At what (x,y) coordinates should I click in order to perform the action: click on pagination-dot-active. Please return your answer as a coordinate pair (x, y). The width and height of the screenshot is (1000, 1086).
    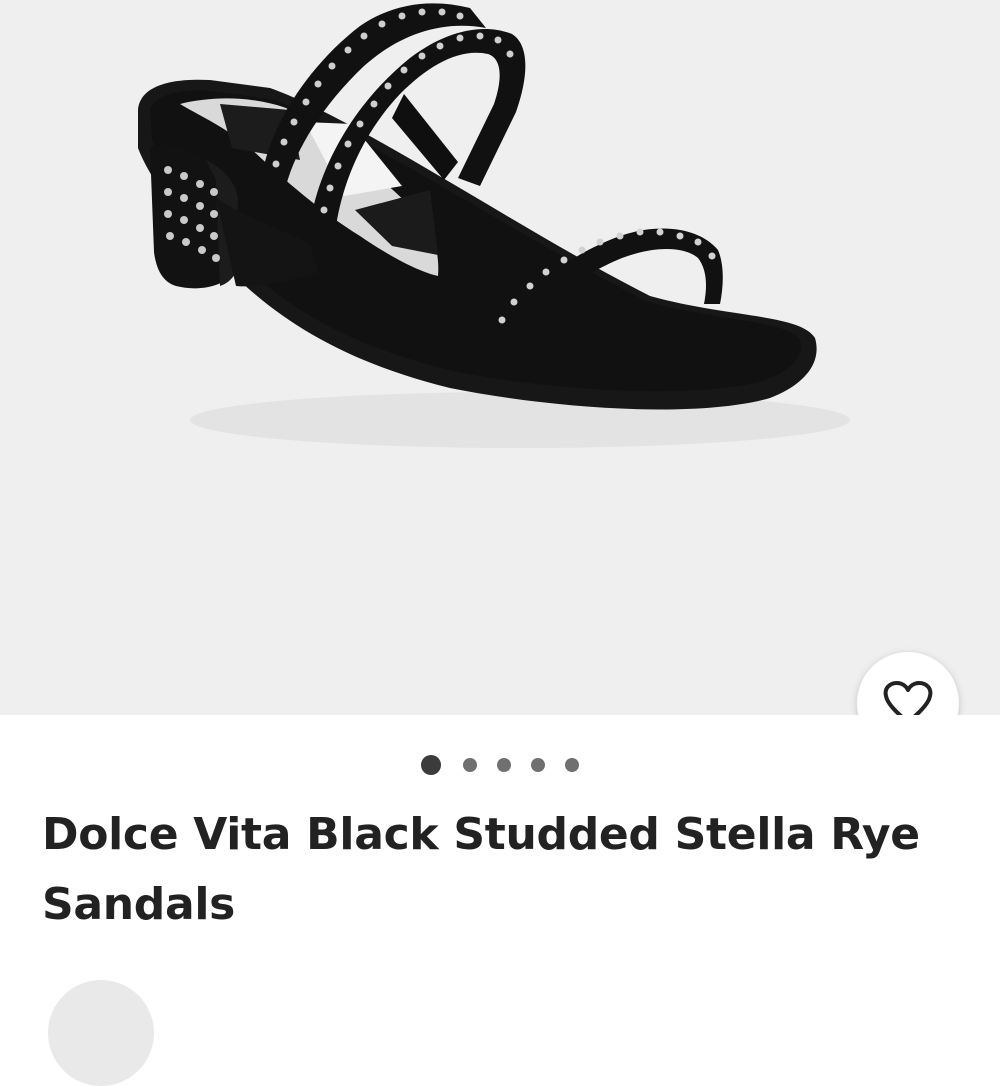
    Looking at the image, I should click on (431, 765).